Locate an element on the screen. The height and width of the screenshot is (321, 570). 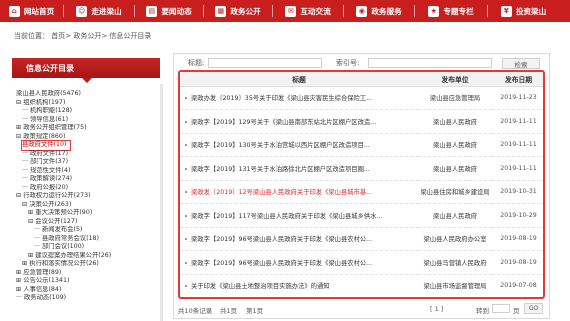
tree-item: ⊞ 应急管理(89) is located at coordinates (88, 273).